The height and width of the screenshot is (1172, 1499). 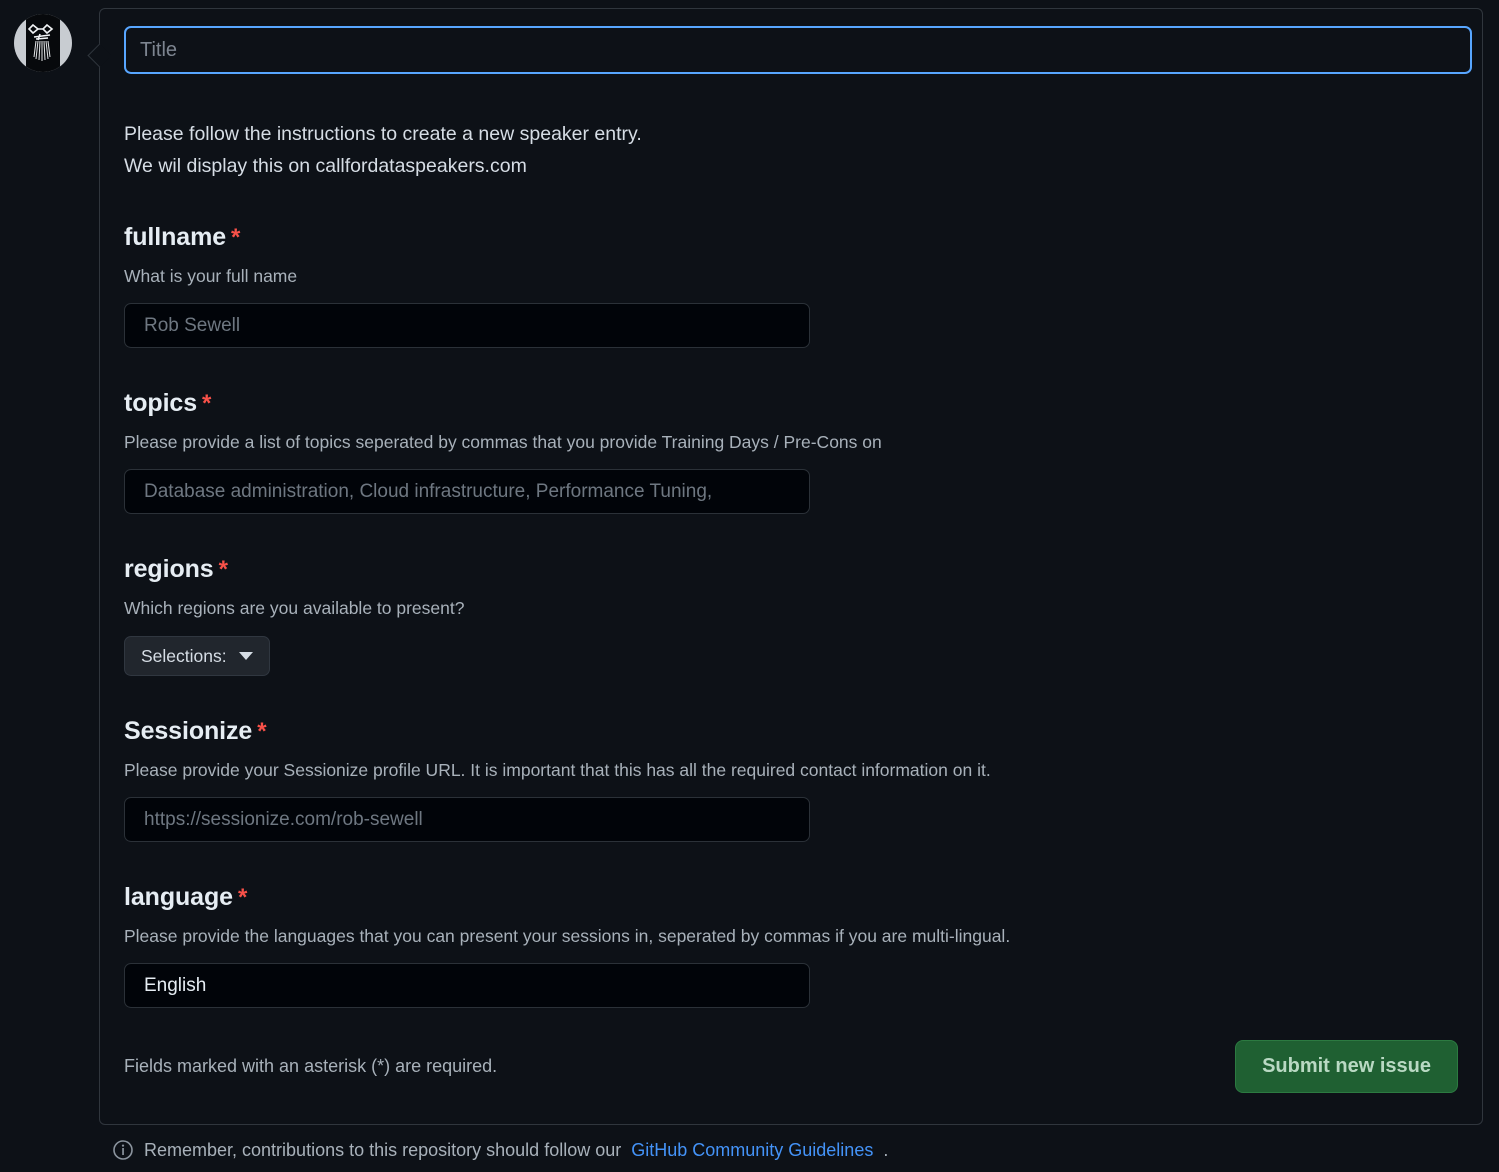 I want to click on regions-dropdown-label: Selections:, so click(x=184, y=655).